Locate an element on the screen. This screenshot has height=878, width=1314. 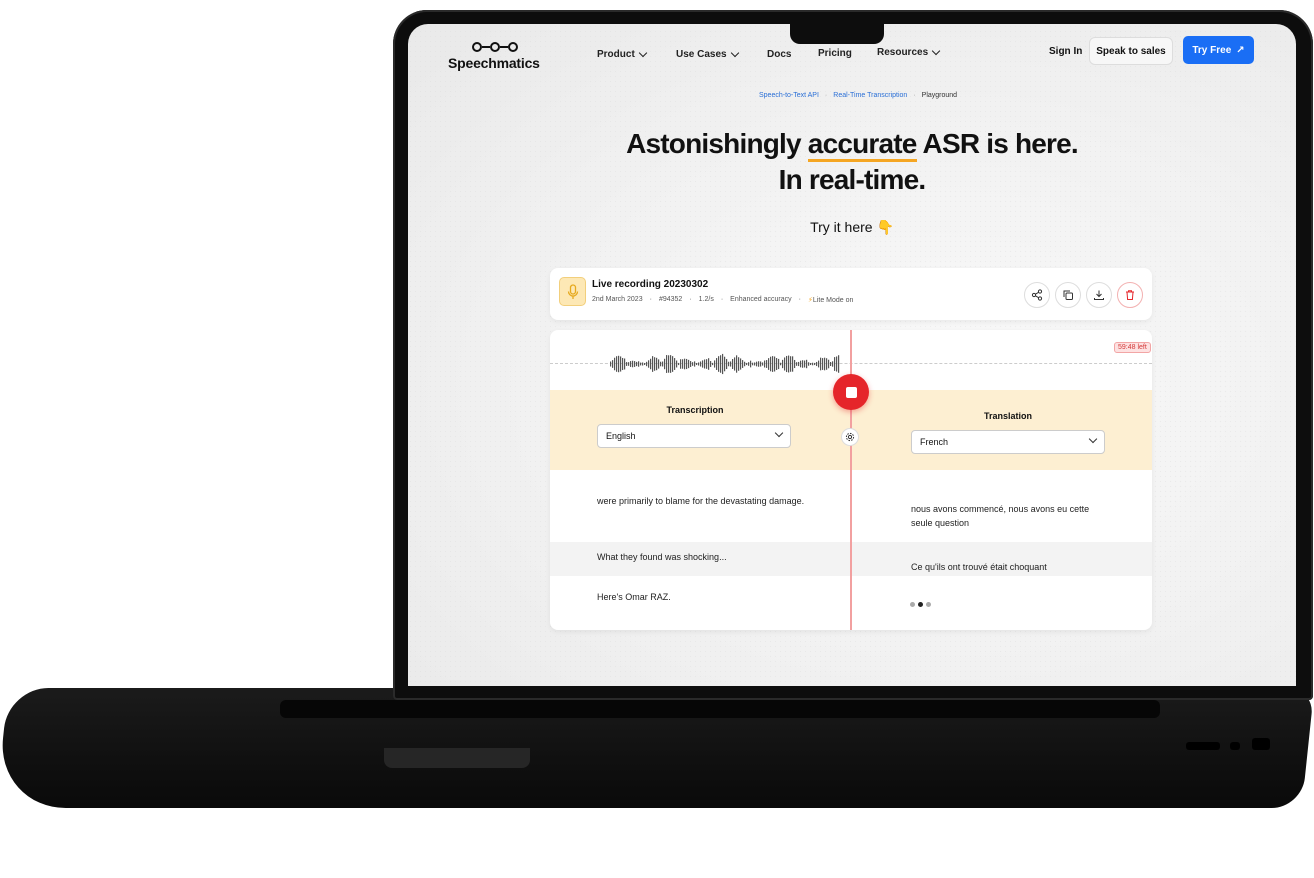
nav-item-product: Product is located at coordinates (622, 54).